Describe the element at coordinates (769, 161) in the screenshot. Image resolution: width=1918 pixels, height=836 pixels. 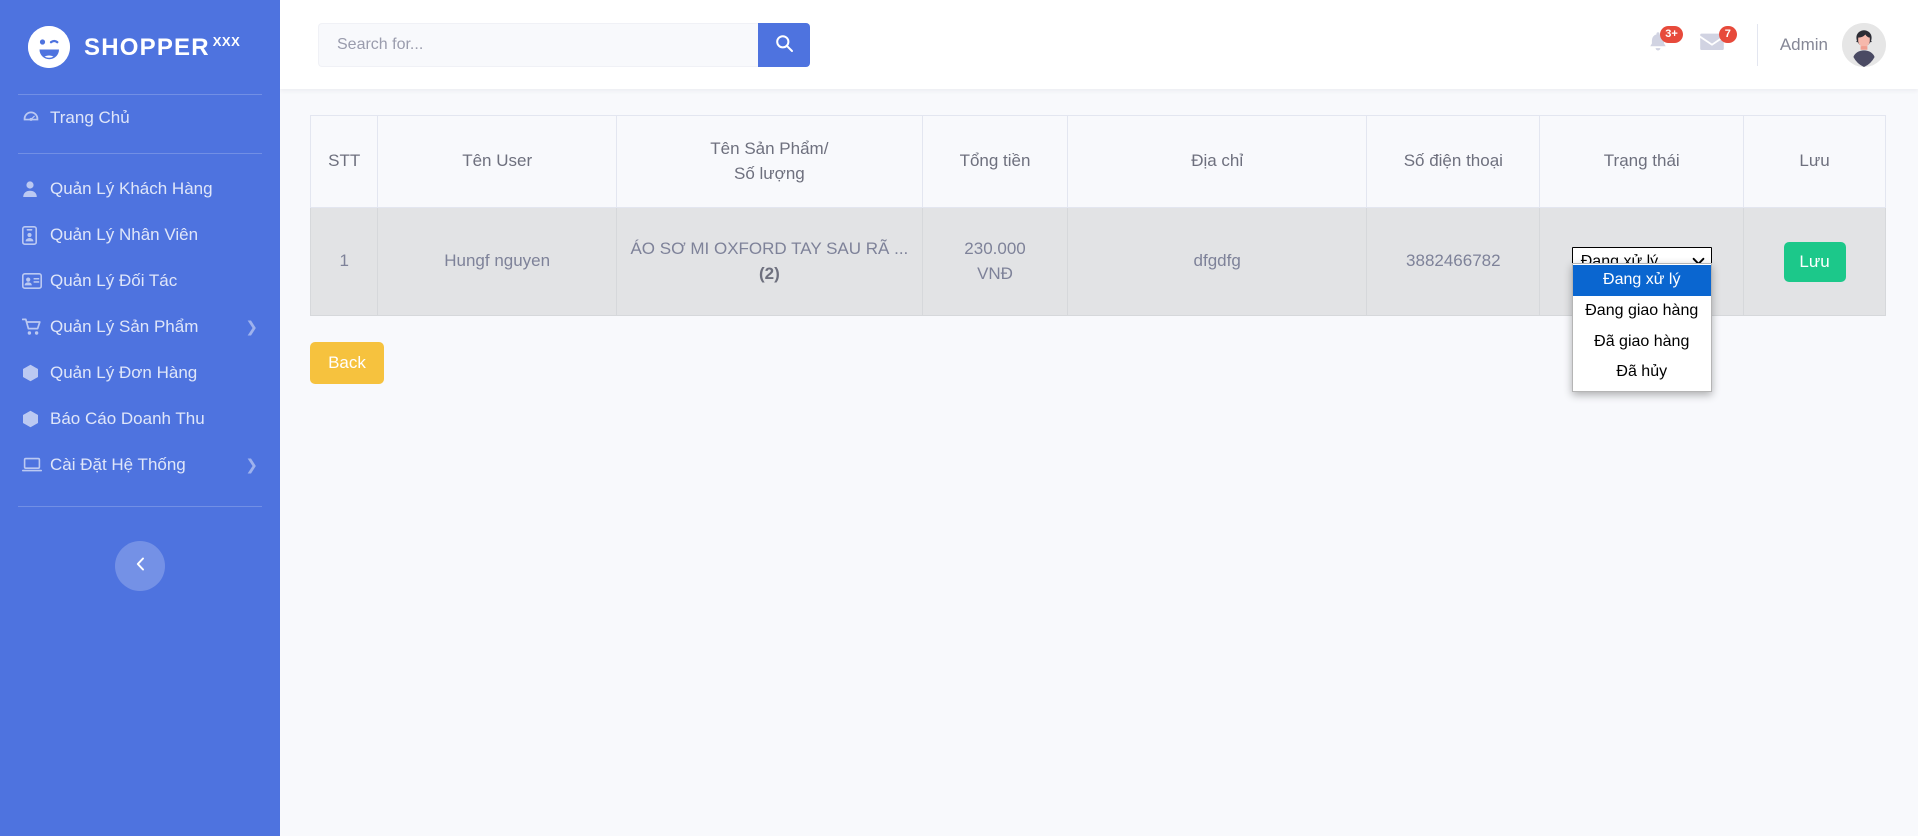
I see `column-header-product: Tên Sản Phẩm/ Số lượng` at that location.